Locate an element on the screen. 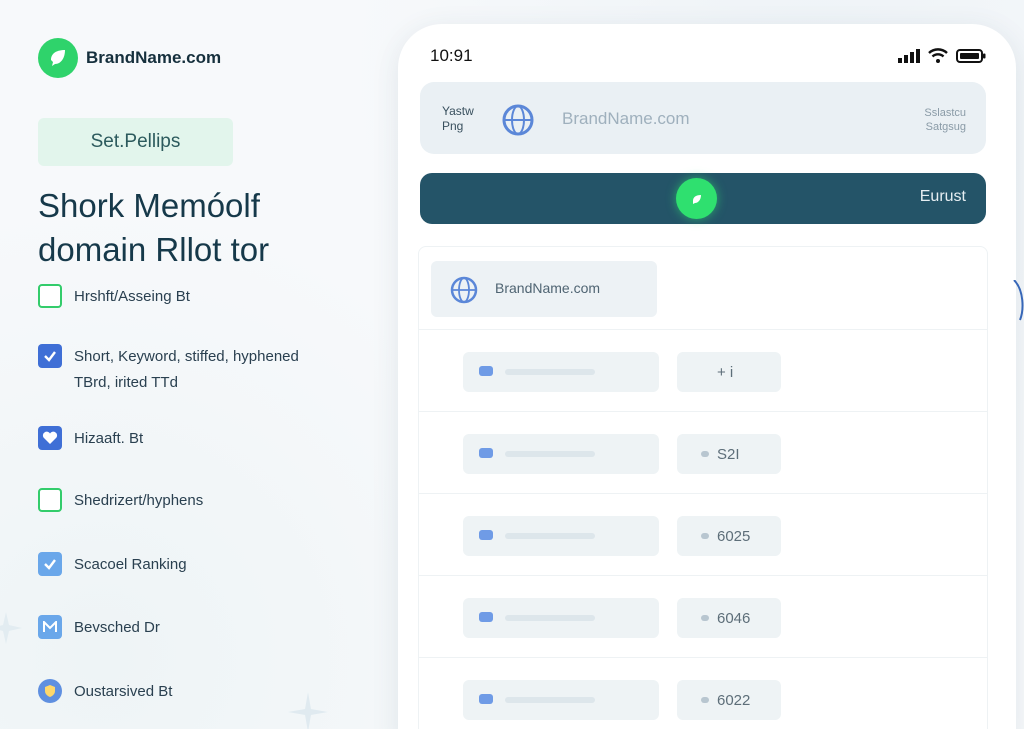 The image size is (1024, 729). feature-label: Hizaaft. Bt is located at coordinates (109, 438).